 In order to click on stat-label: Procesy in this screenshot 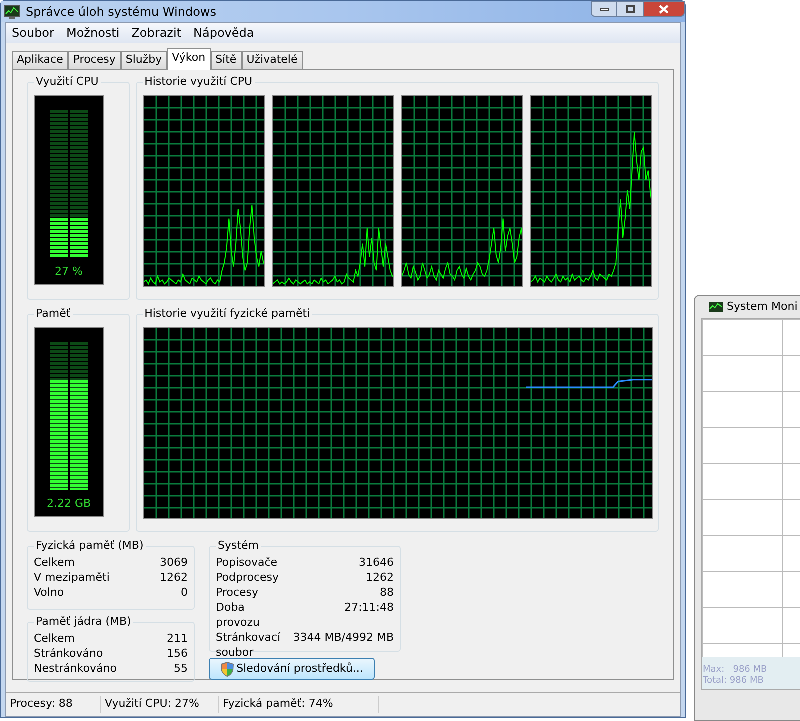, I will do `click(238, 592)`.